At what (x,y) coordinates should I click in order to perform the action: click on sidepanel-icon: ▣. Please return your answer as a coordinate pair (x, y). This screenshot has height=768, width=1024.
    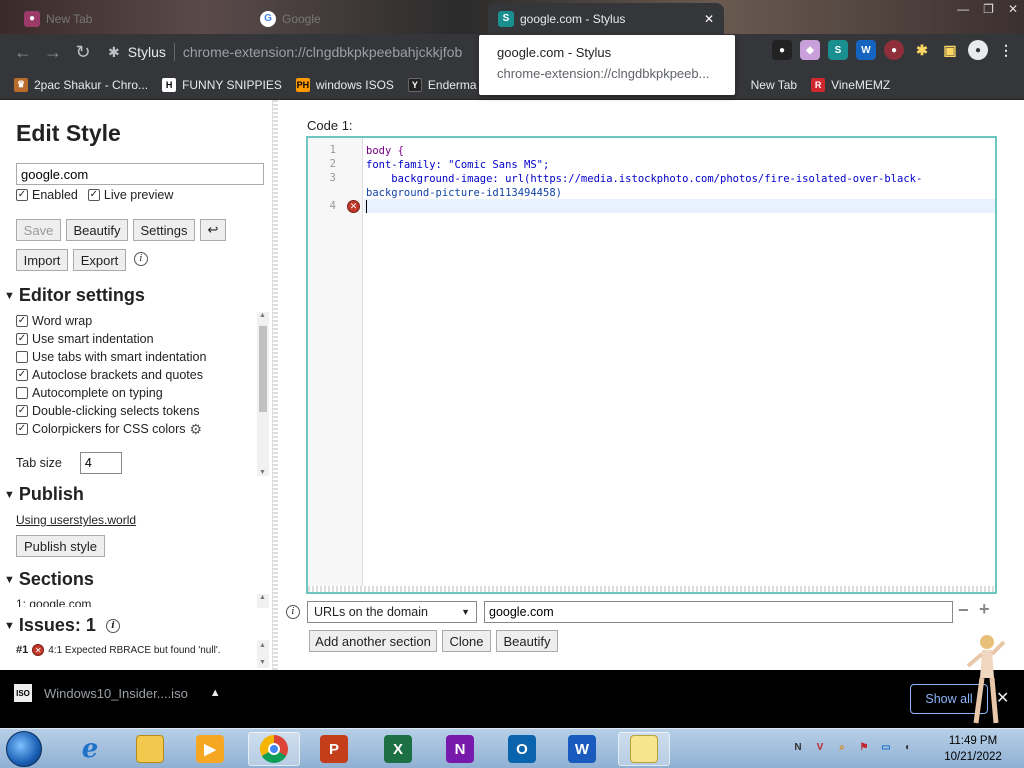
    Looking at the image, I should click on (950, 50).